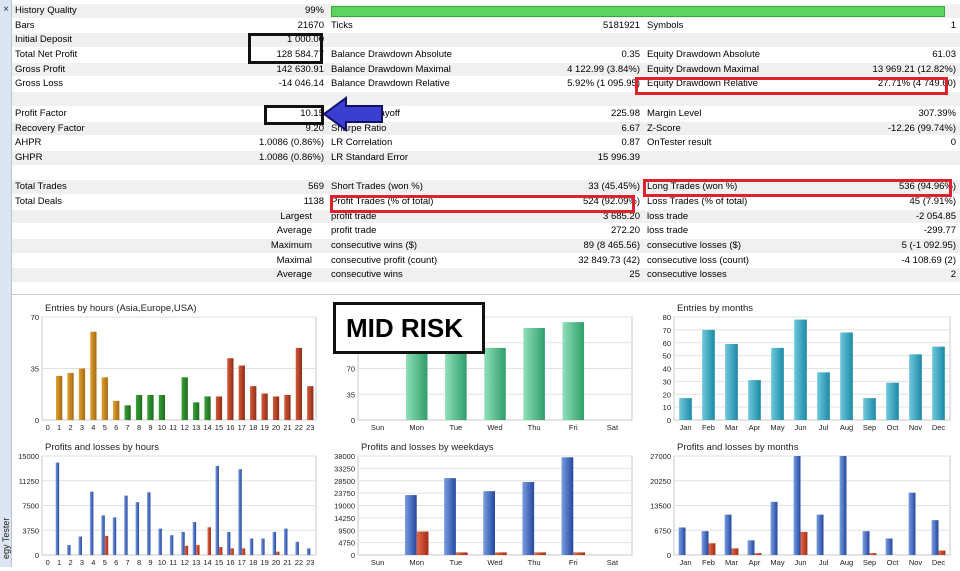 This screenshot has height=571, width=960. I want to click on x-tick-label: 11, so click(173, 562).